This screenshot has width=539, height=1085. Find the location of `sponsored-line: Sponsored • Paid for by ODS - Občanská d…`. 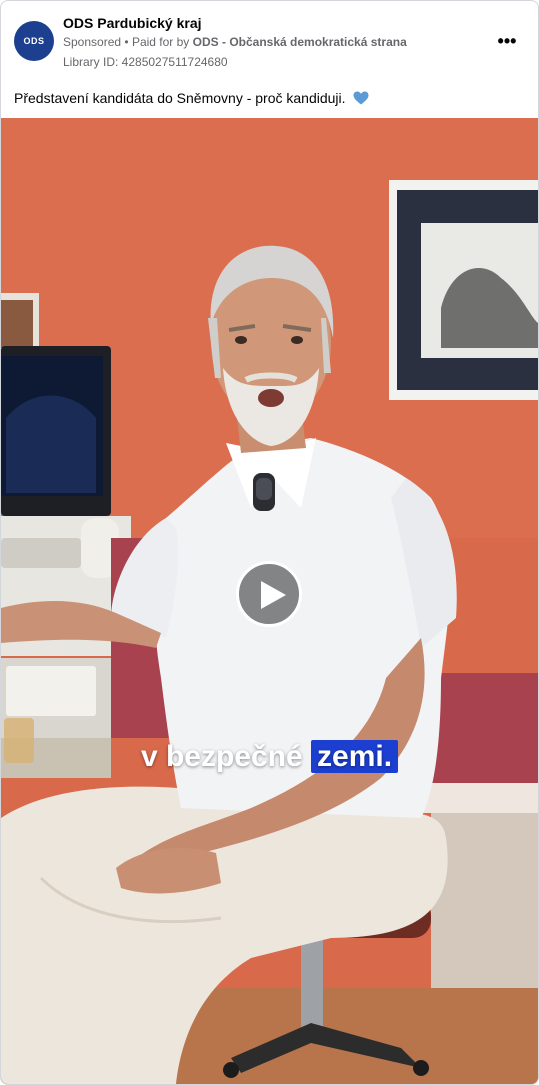

sponsored-line: Sponsored • Paid for by ODS - Občanská d… is located at coordinates (235, 42).